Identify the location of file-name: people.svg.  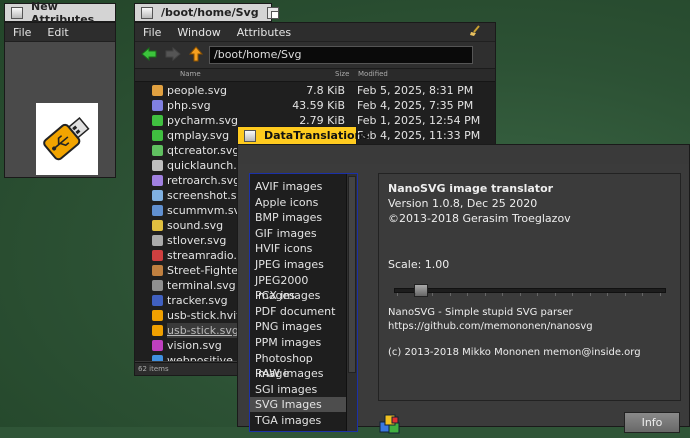
(197, 90).